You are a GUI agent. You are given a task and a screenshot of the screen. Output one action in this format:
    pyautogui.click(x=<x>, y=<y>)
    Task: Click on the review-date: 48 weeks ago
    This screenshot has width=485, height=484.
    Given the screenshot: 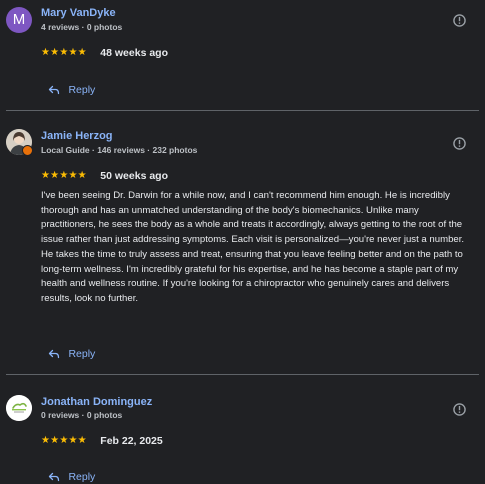 What is the action you would take?
    pyautogui.click(x=134, y=52)
    